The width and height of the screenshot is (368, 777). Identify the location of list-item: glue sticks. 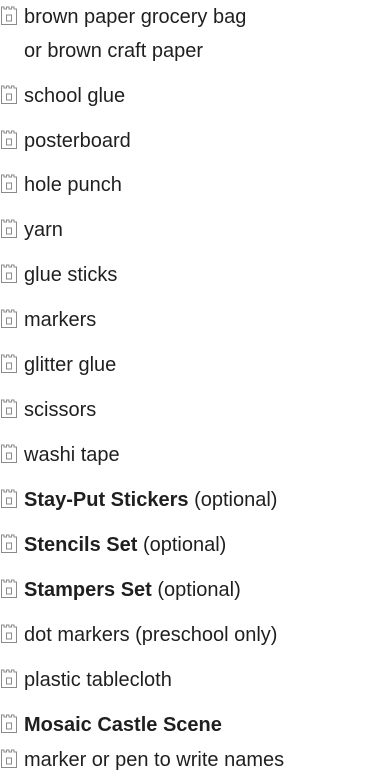
(58, 275).